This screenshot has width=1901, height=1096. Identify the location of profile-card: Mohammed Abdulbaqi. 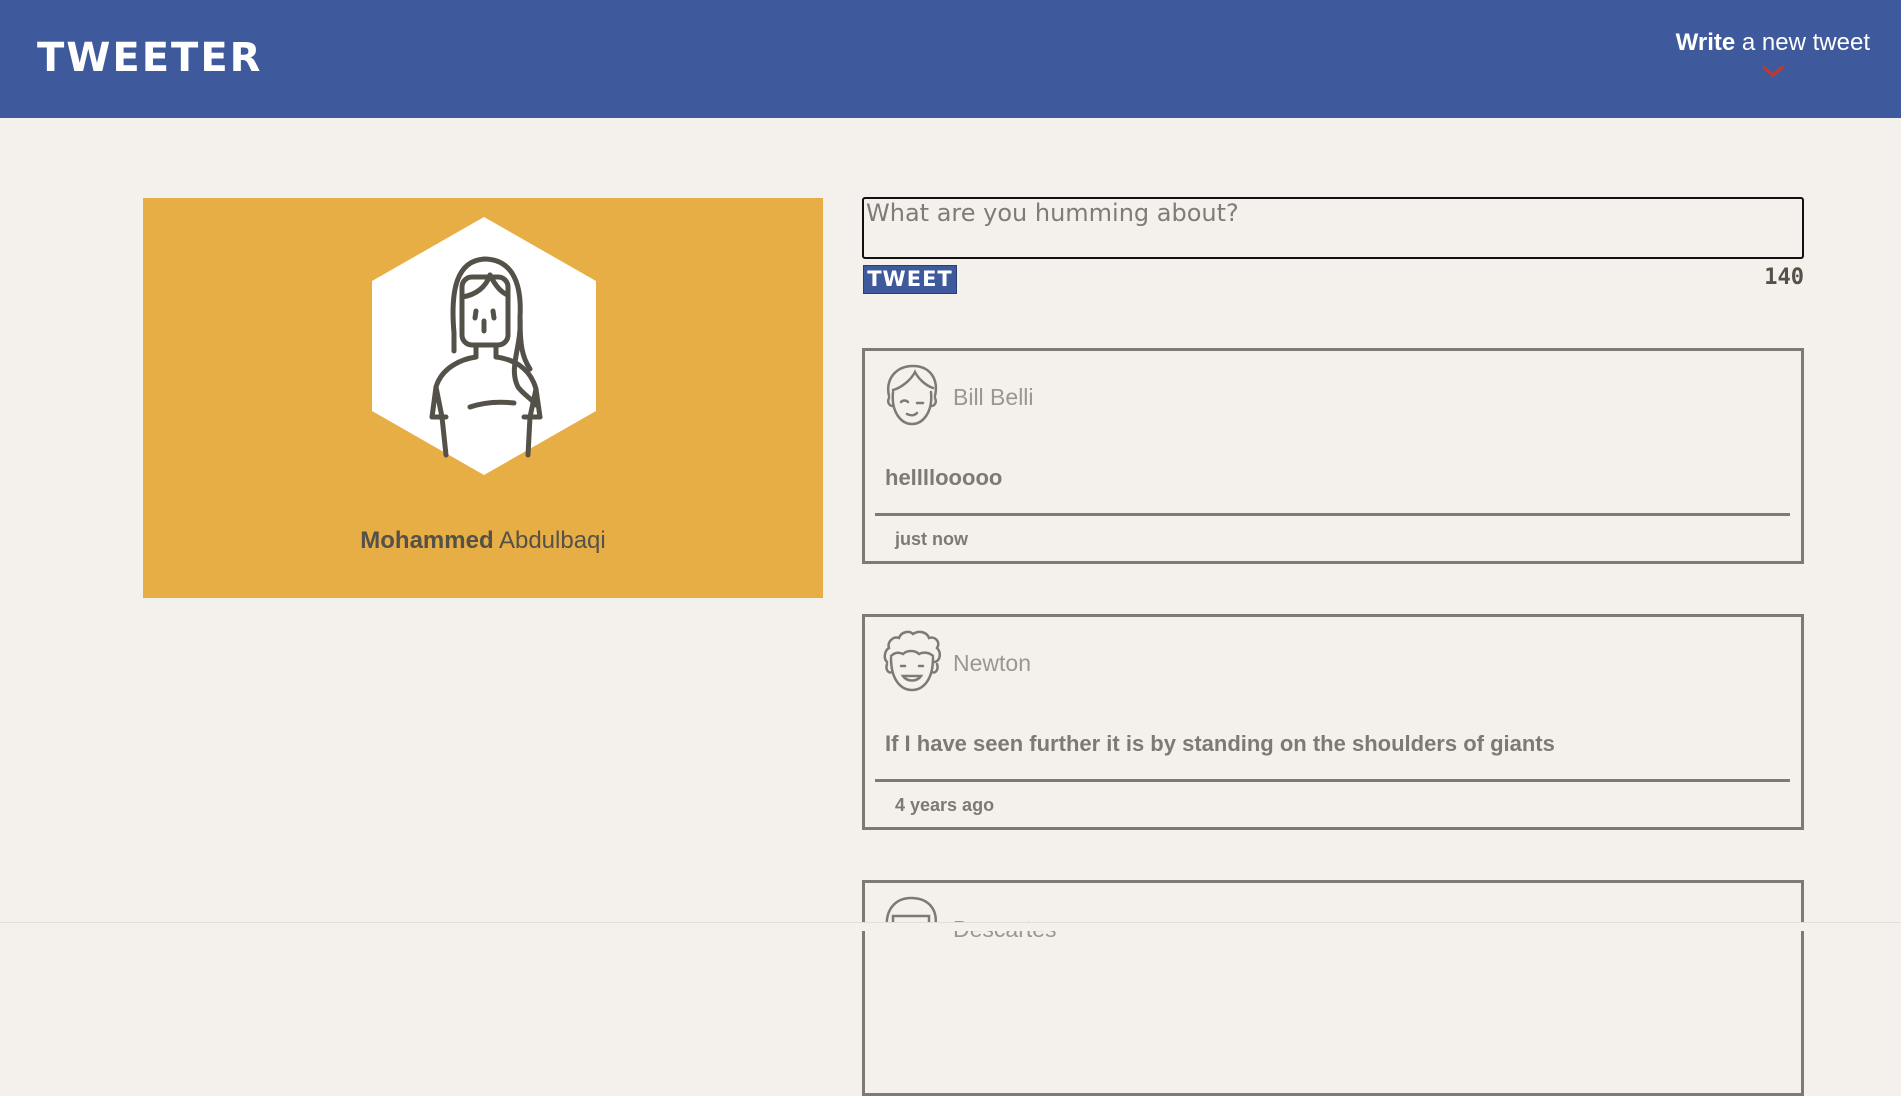
(483, 398).